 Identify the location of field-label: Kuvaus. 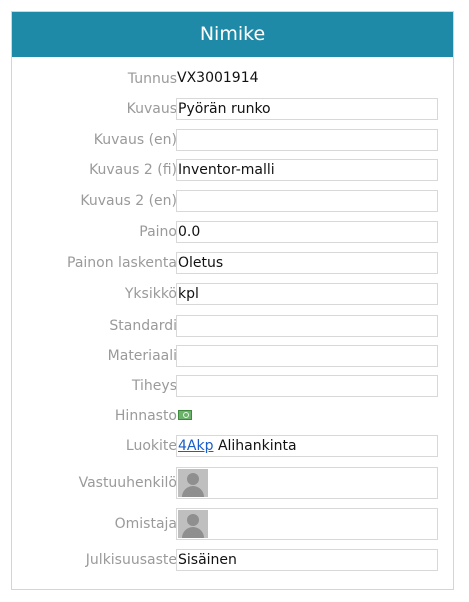
(151, 109).